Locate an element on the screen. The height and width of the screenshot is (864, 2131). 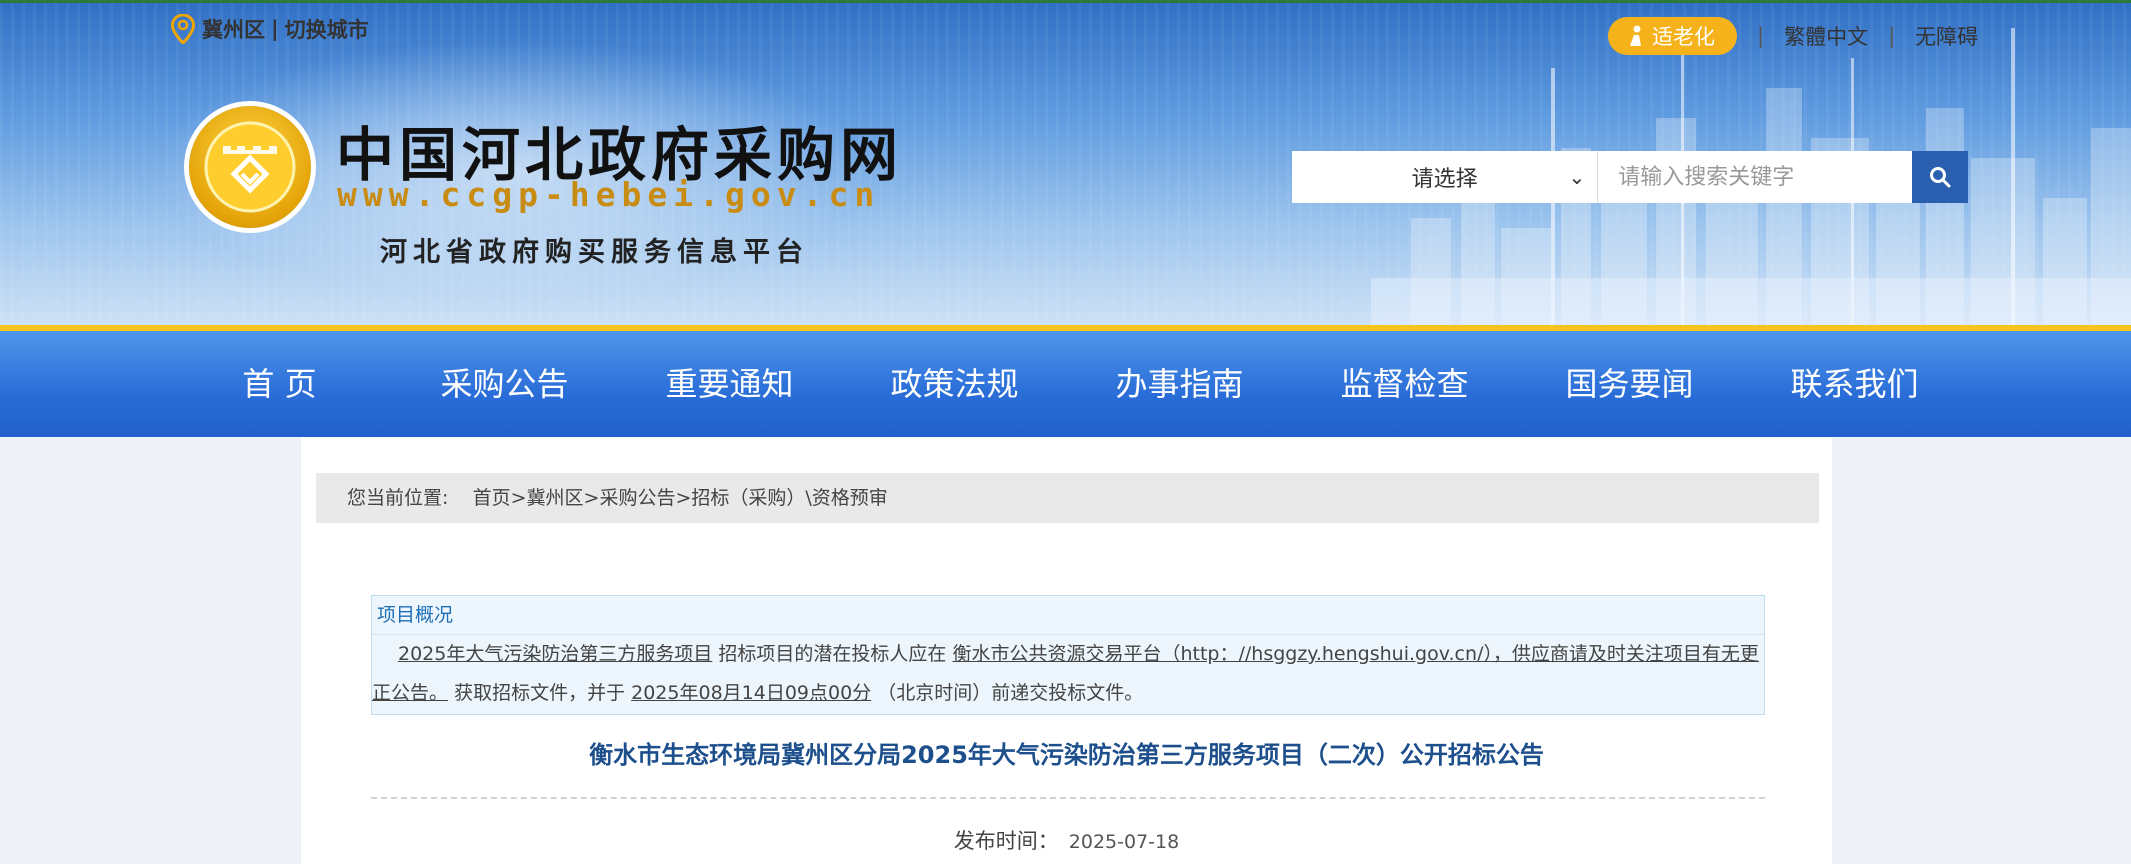
publish-info: 发布时间： 2025-07-18 is located at coordinates (1066, 840).